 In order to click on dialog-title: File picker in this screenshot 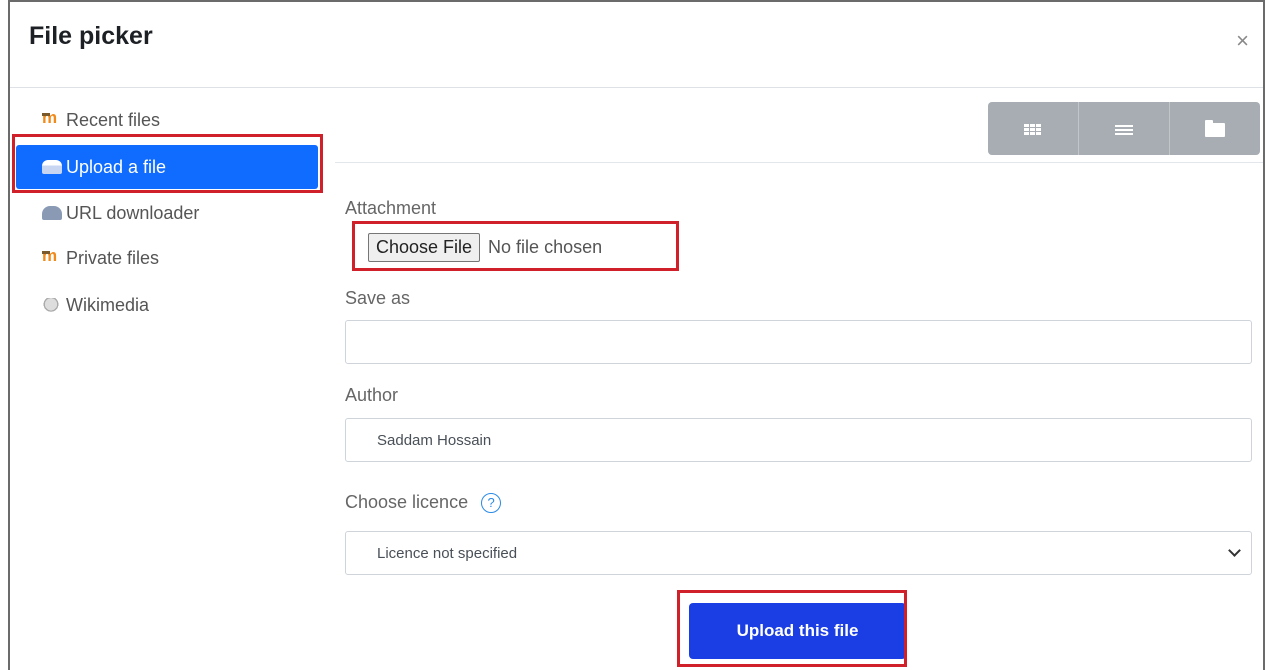, I will do `click(91, 36)`.